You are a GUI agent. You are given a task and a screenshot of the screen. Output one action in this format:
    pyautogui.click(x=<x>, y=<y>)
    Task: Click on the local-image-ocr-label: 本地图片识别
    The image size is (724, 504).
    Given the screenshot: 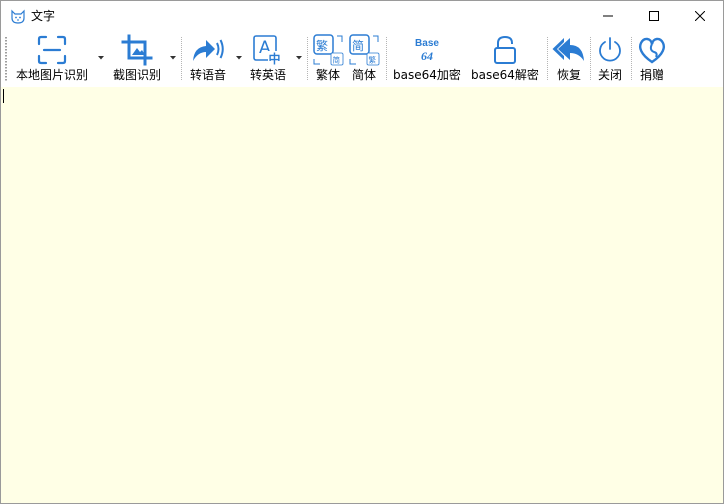 What is the action you would take?
    pyautogui.click(x=51, y=75)
    